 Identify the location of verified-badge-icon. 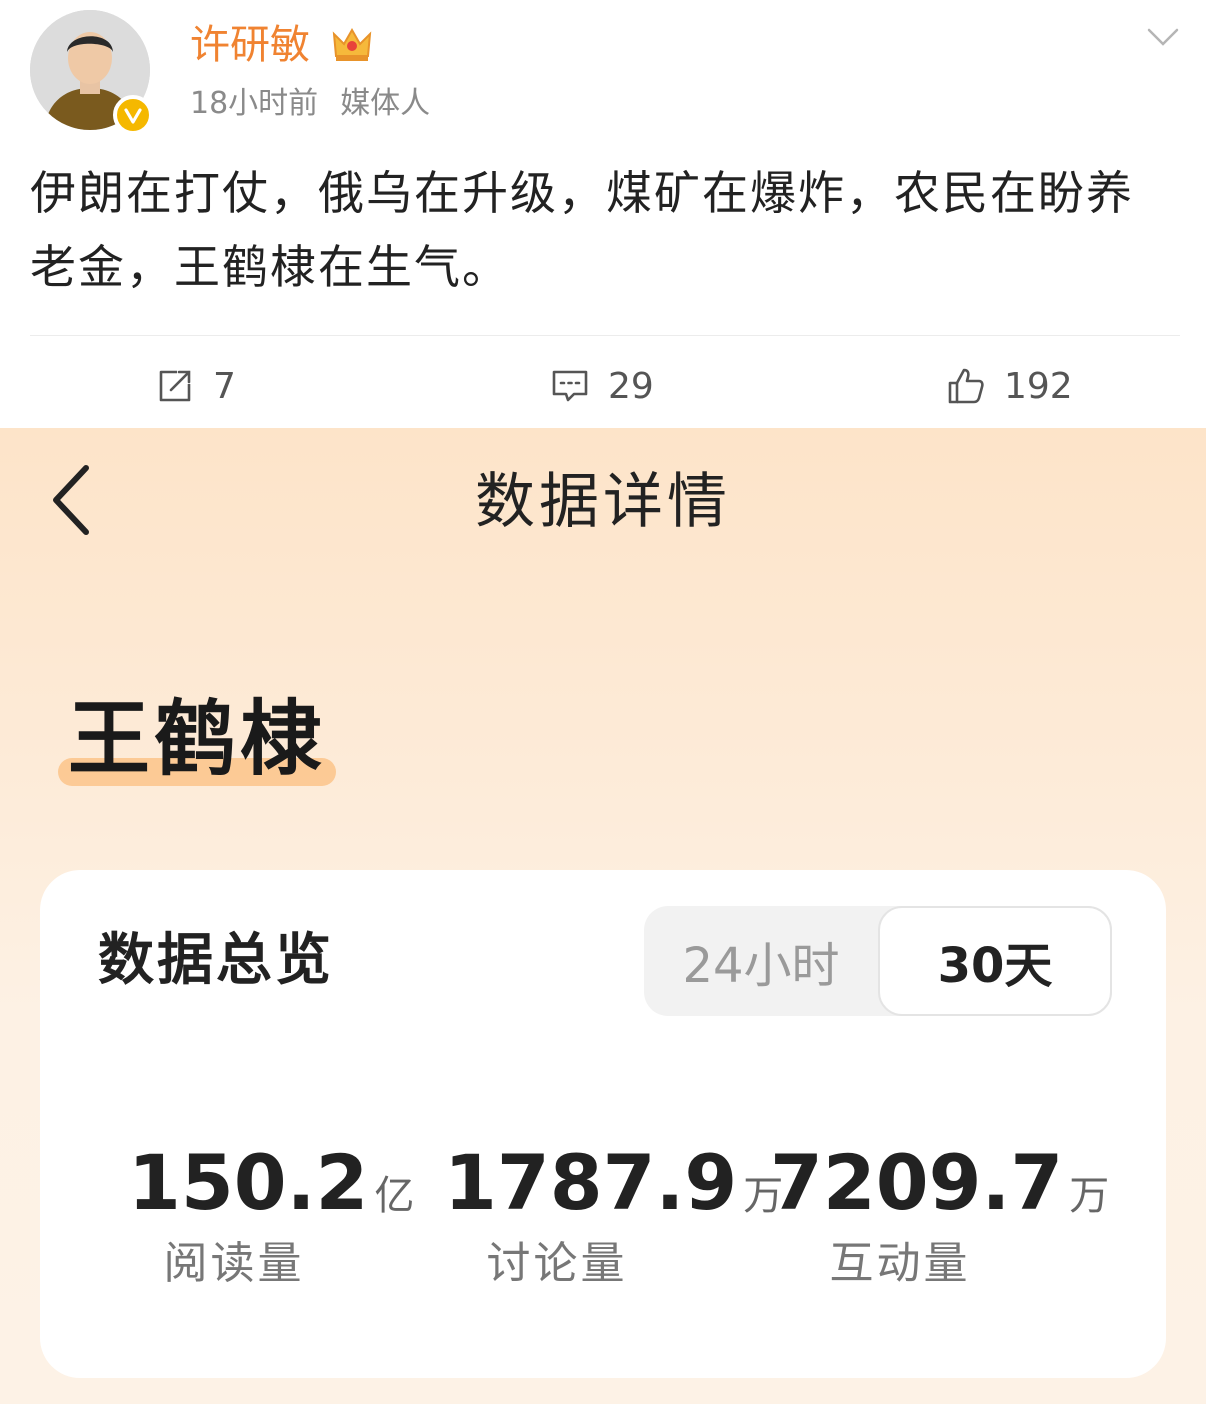
(133, 115).